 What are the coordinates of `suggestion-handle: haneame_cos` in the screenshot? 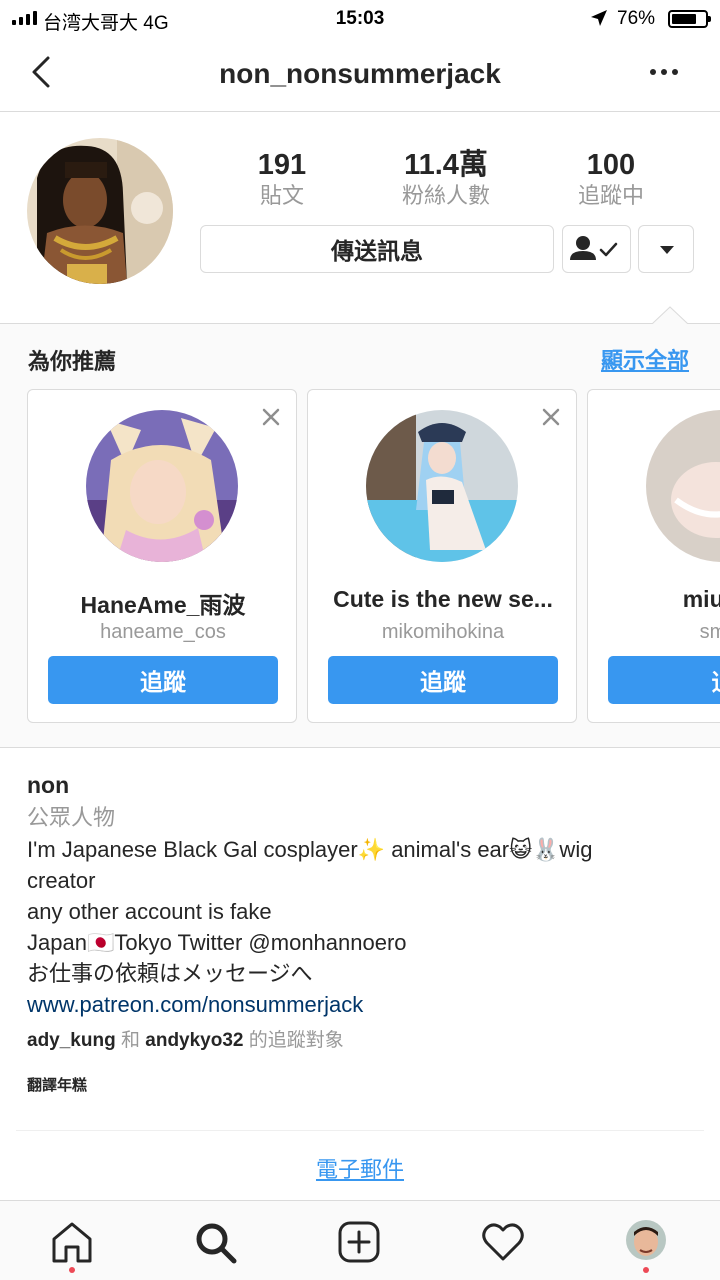 It's located at (163, 632).